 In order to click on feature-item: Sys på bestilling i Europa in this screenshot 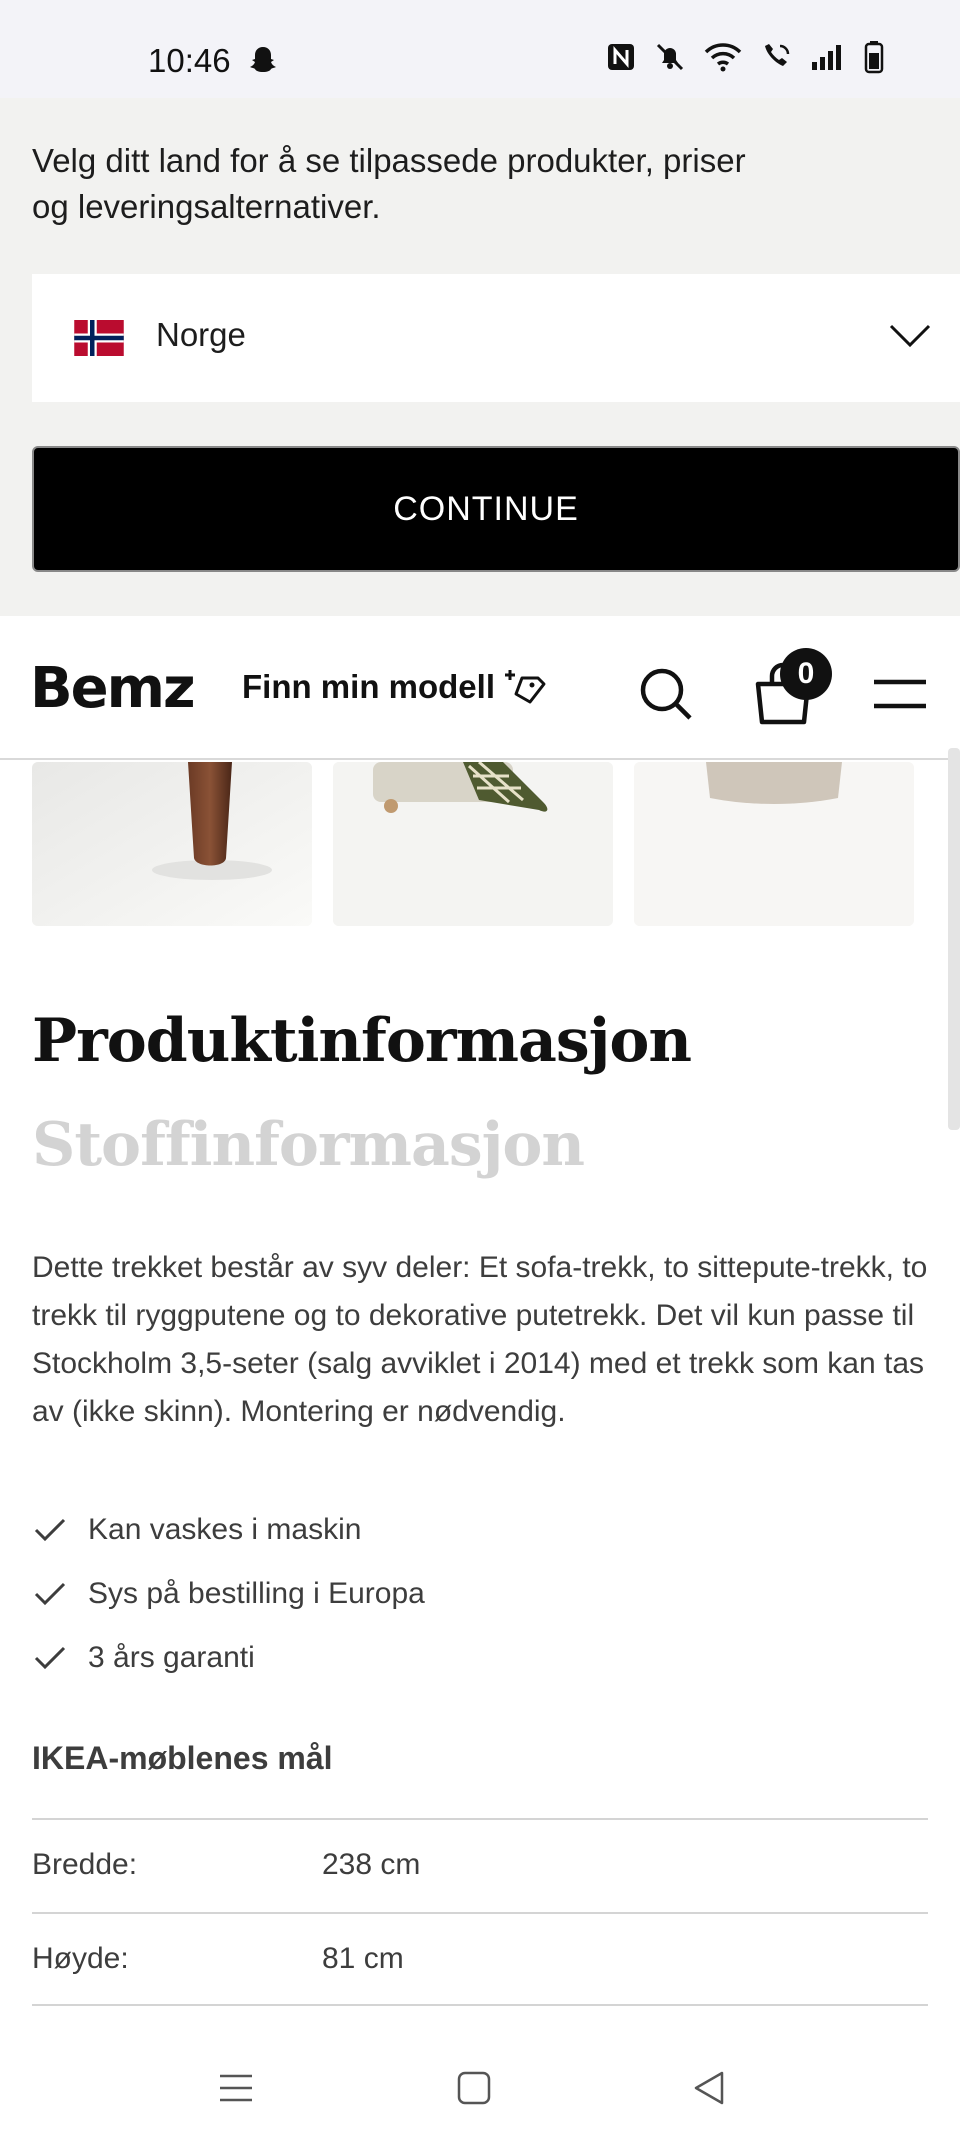, I will do `click(228, 1594)`.